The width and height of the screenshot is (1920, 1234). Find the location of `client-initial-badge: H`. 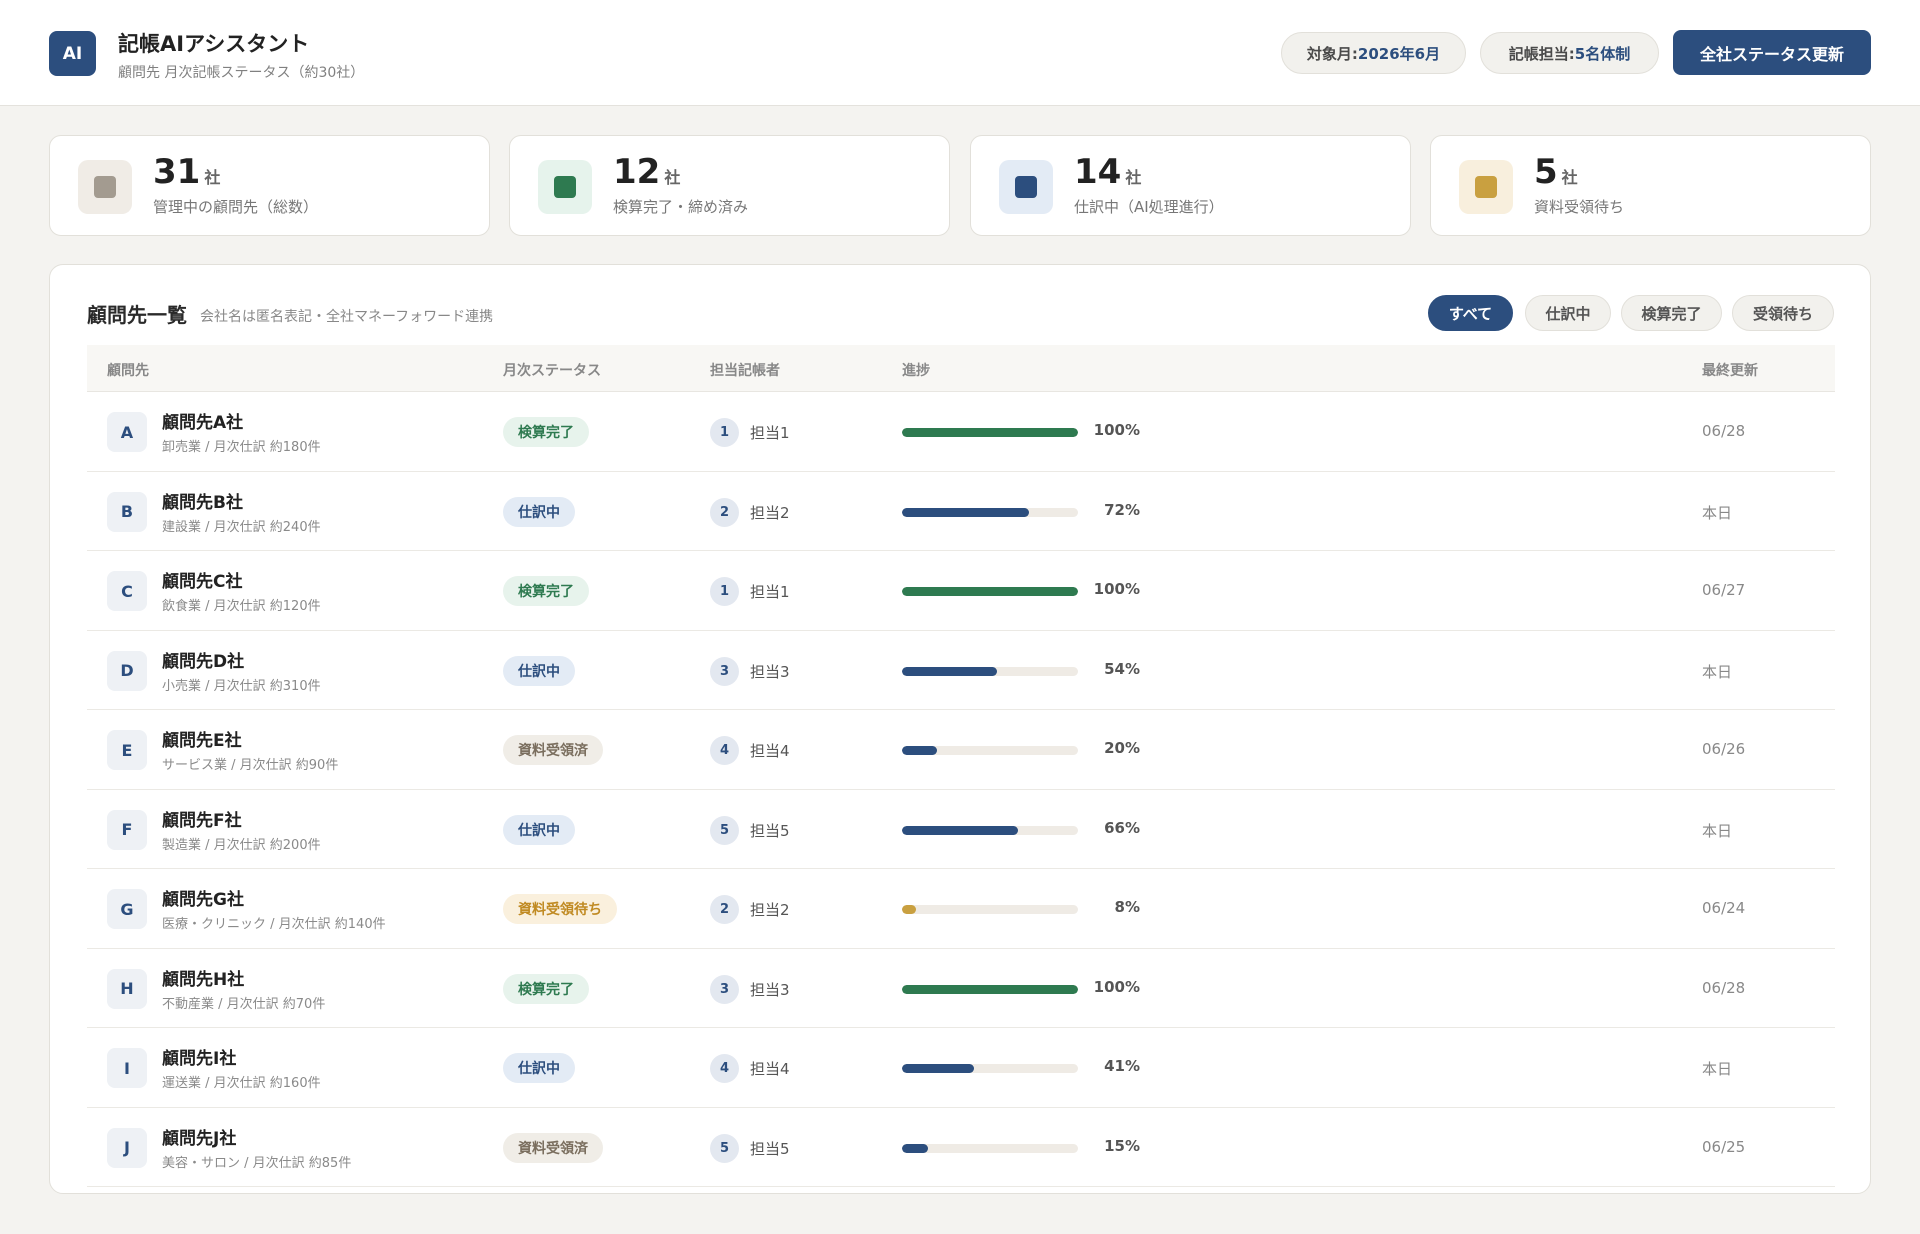

client-initial-badge: H is located at coordinates (127, 988).